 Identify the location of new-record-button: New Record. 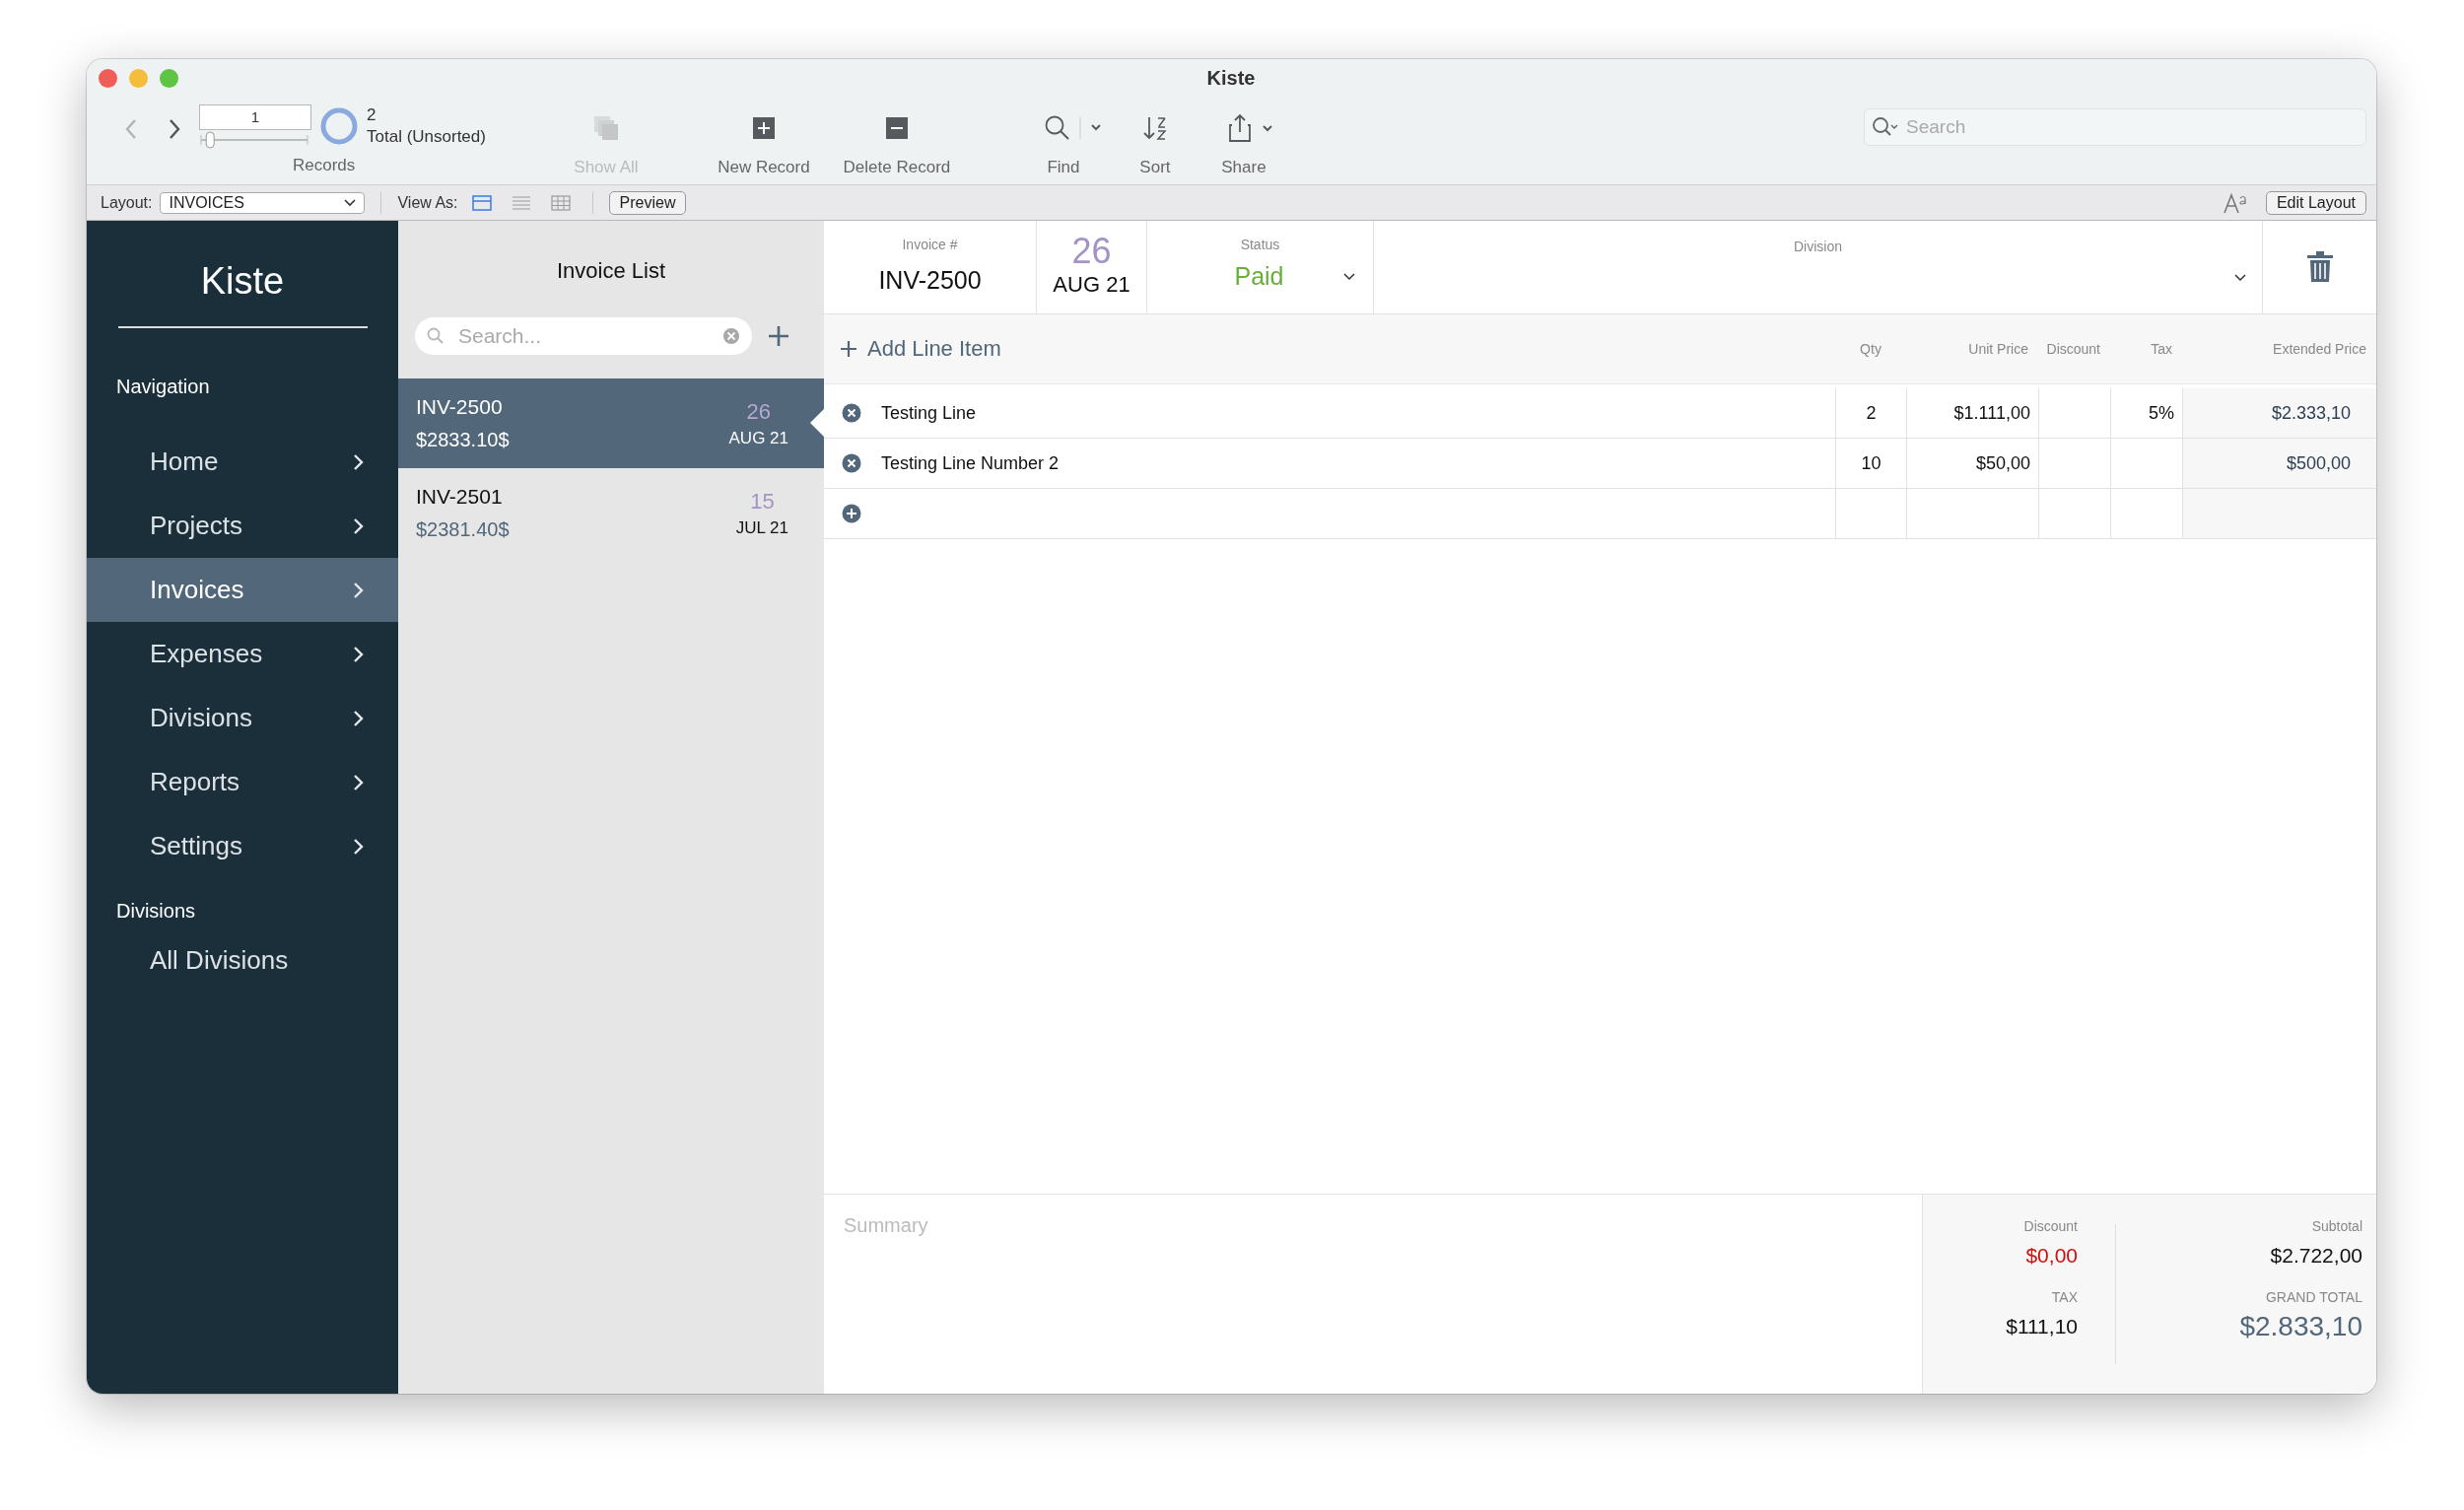
(763, 137).